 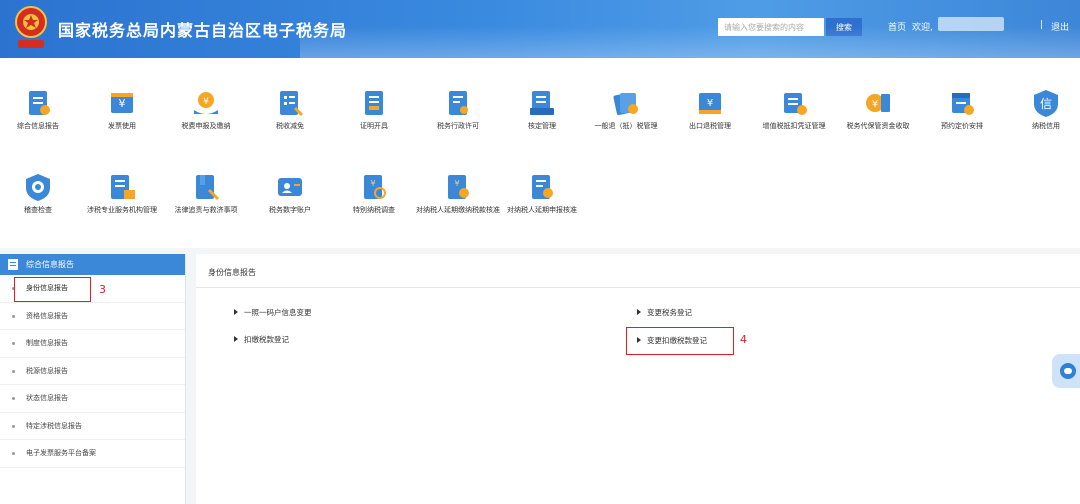 I want to click on custody-fund-icon: ¥, so click(x=878, y=103).